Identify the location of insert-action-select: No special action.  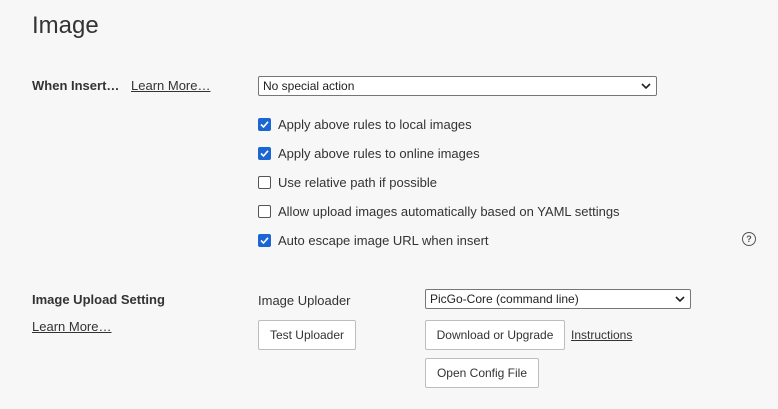
(457, 86).